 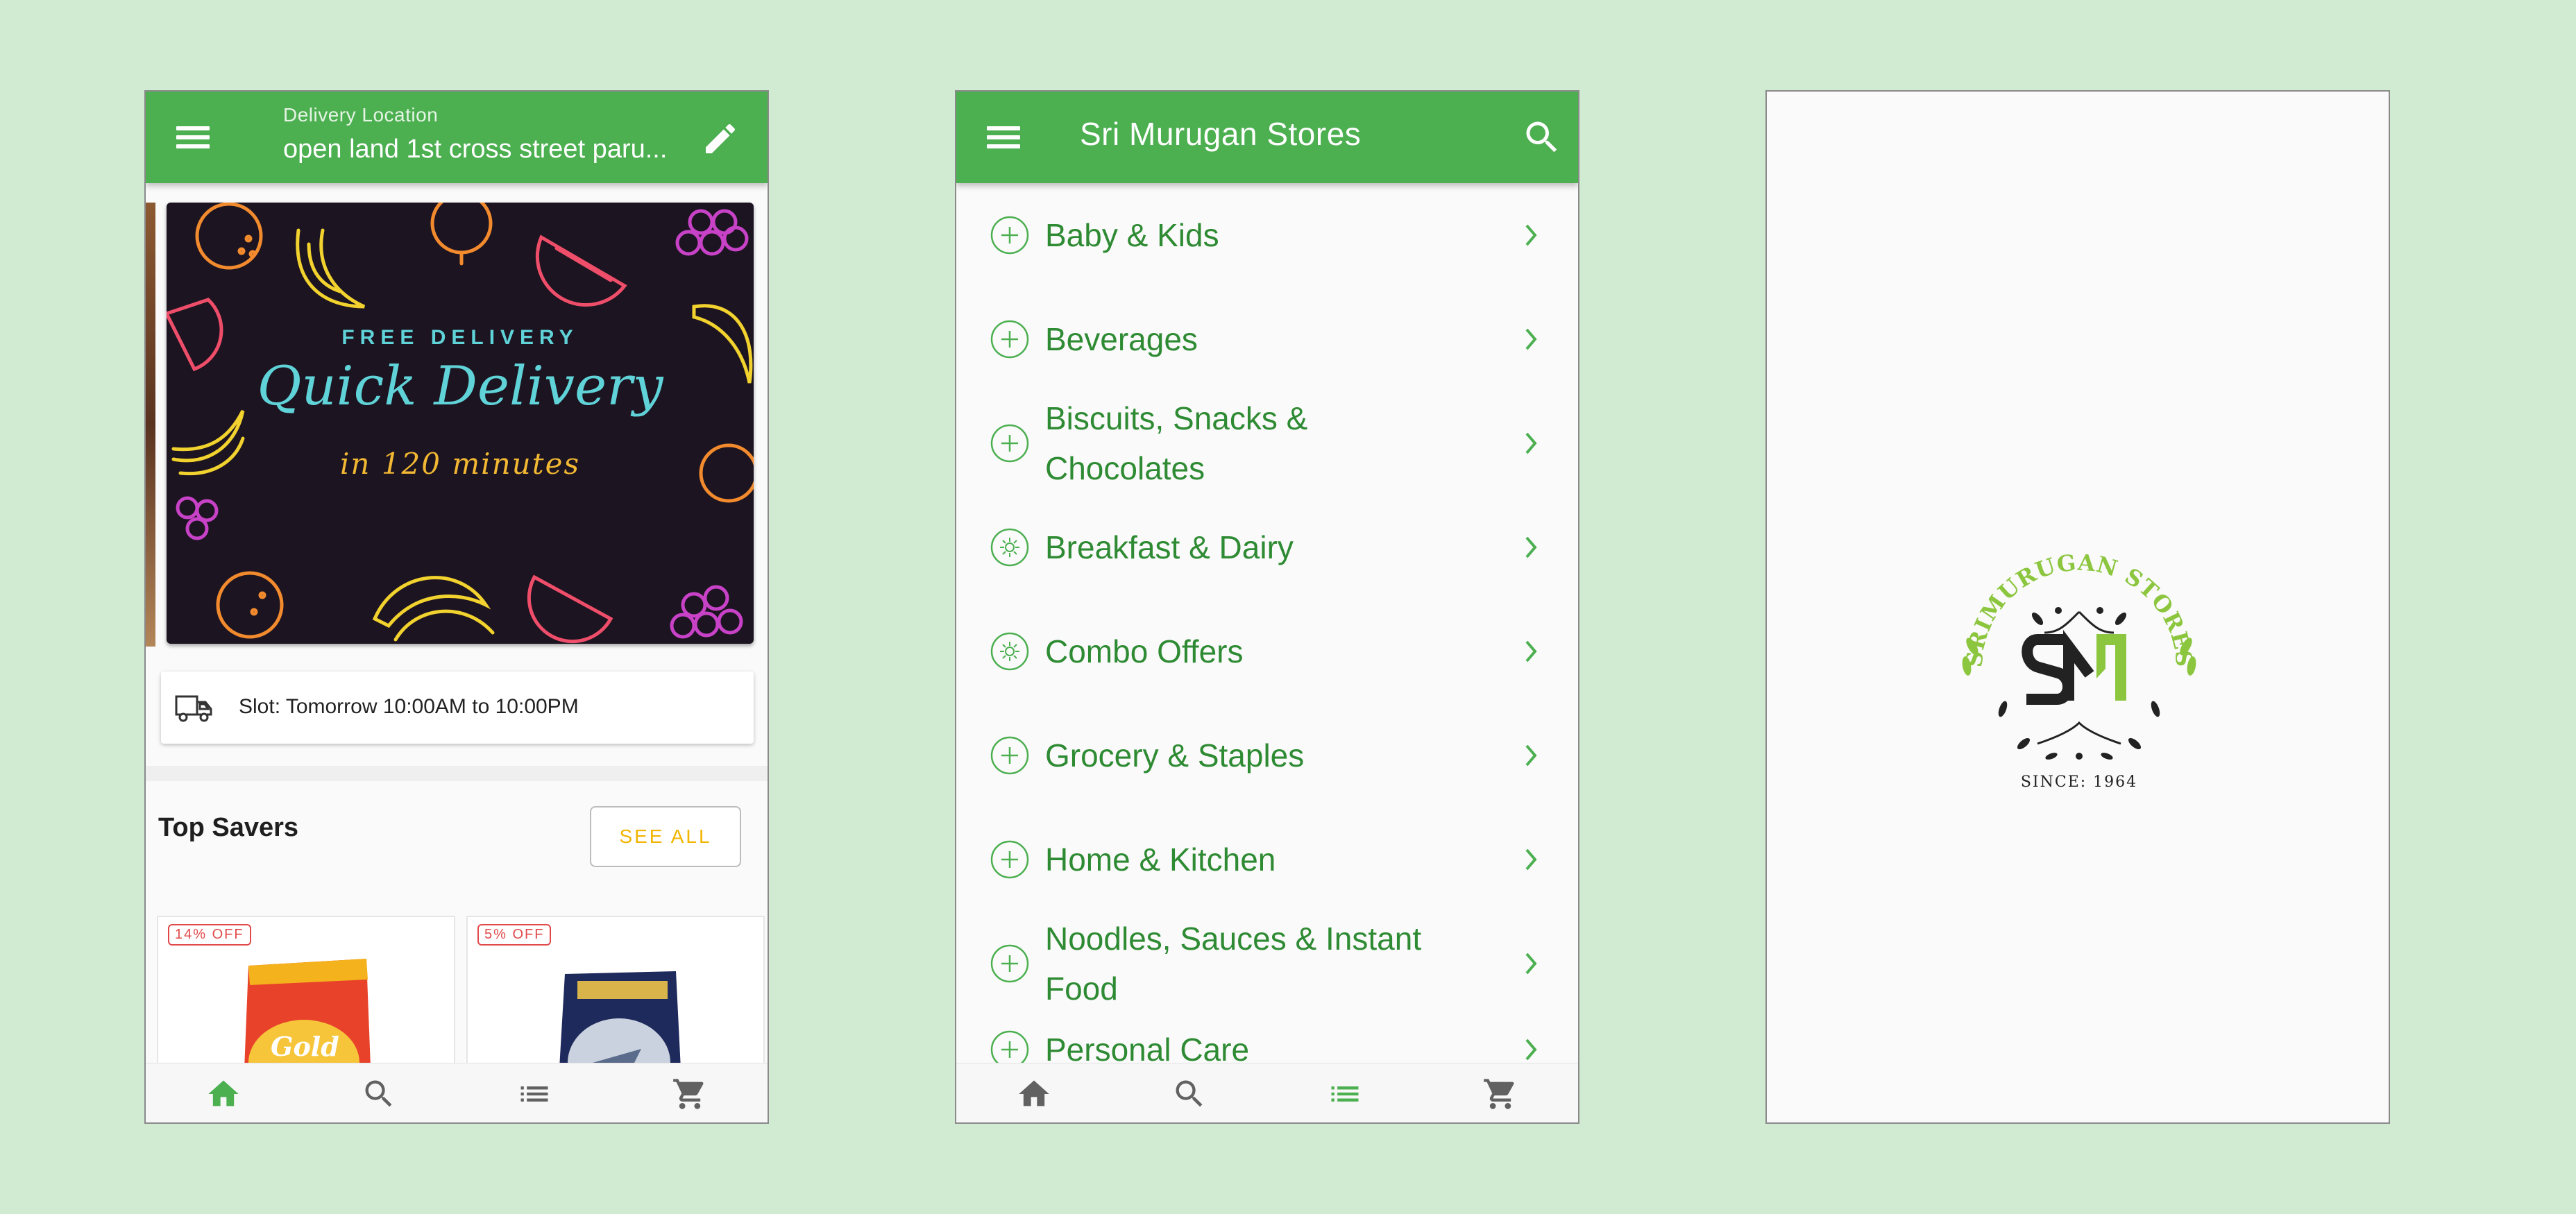 What do you see at coordinates (460, 387) in the screenshot?
I see `banner-title: Quick Delivery` at bounding box center [460, 387].